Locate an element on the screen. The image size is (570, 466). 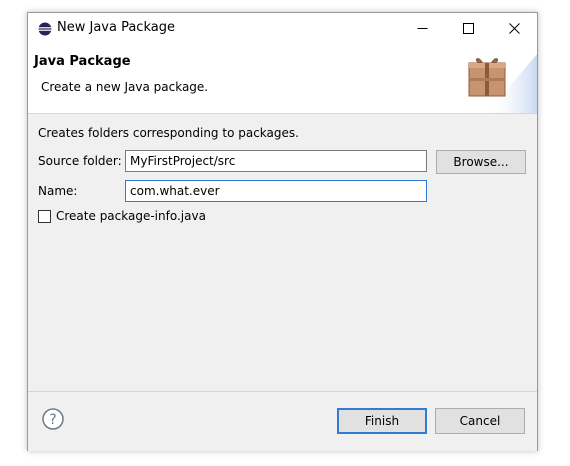
source-folder-label: Source folder: is located at coordinates (80, 161).